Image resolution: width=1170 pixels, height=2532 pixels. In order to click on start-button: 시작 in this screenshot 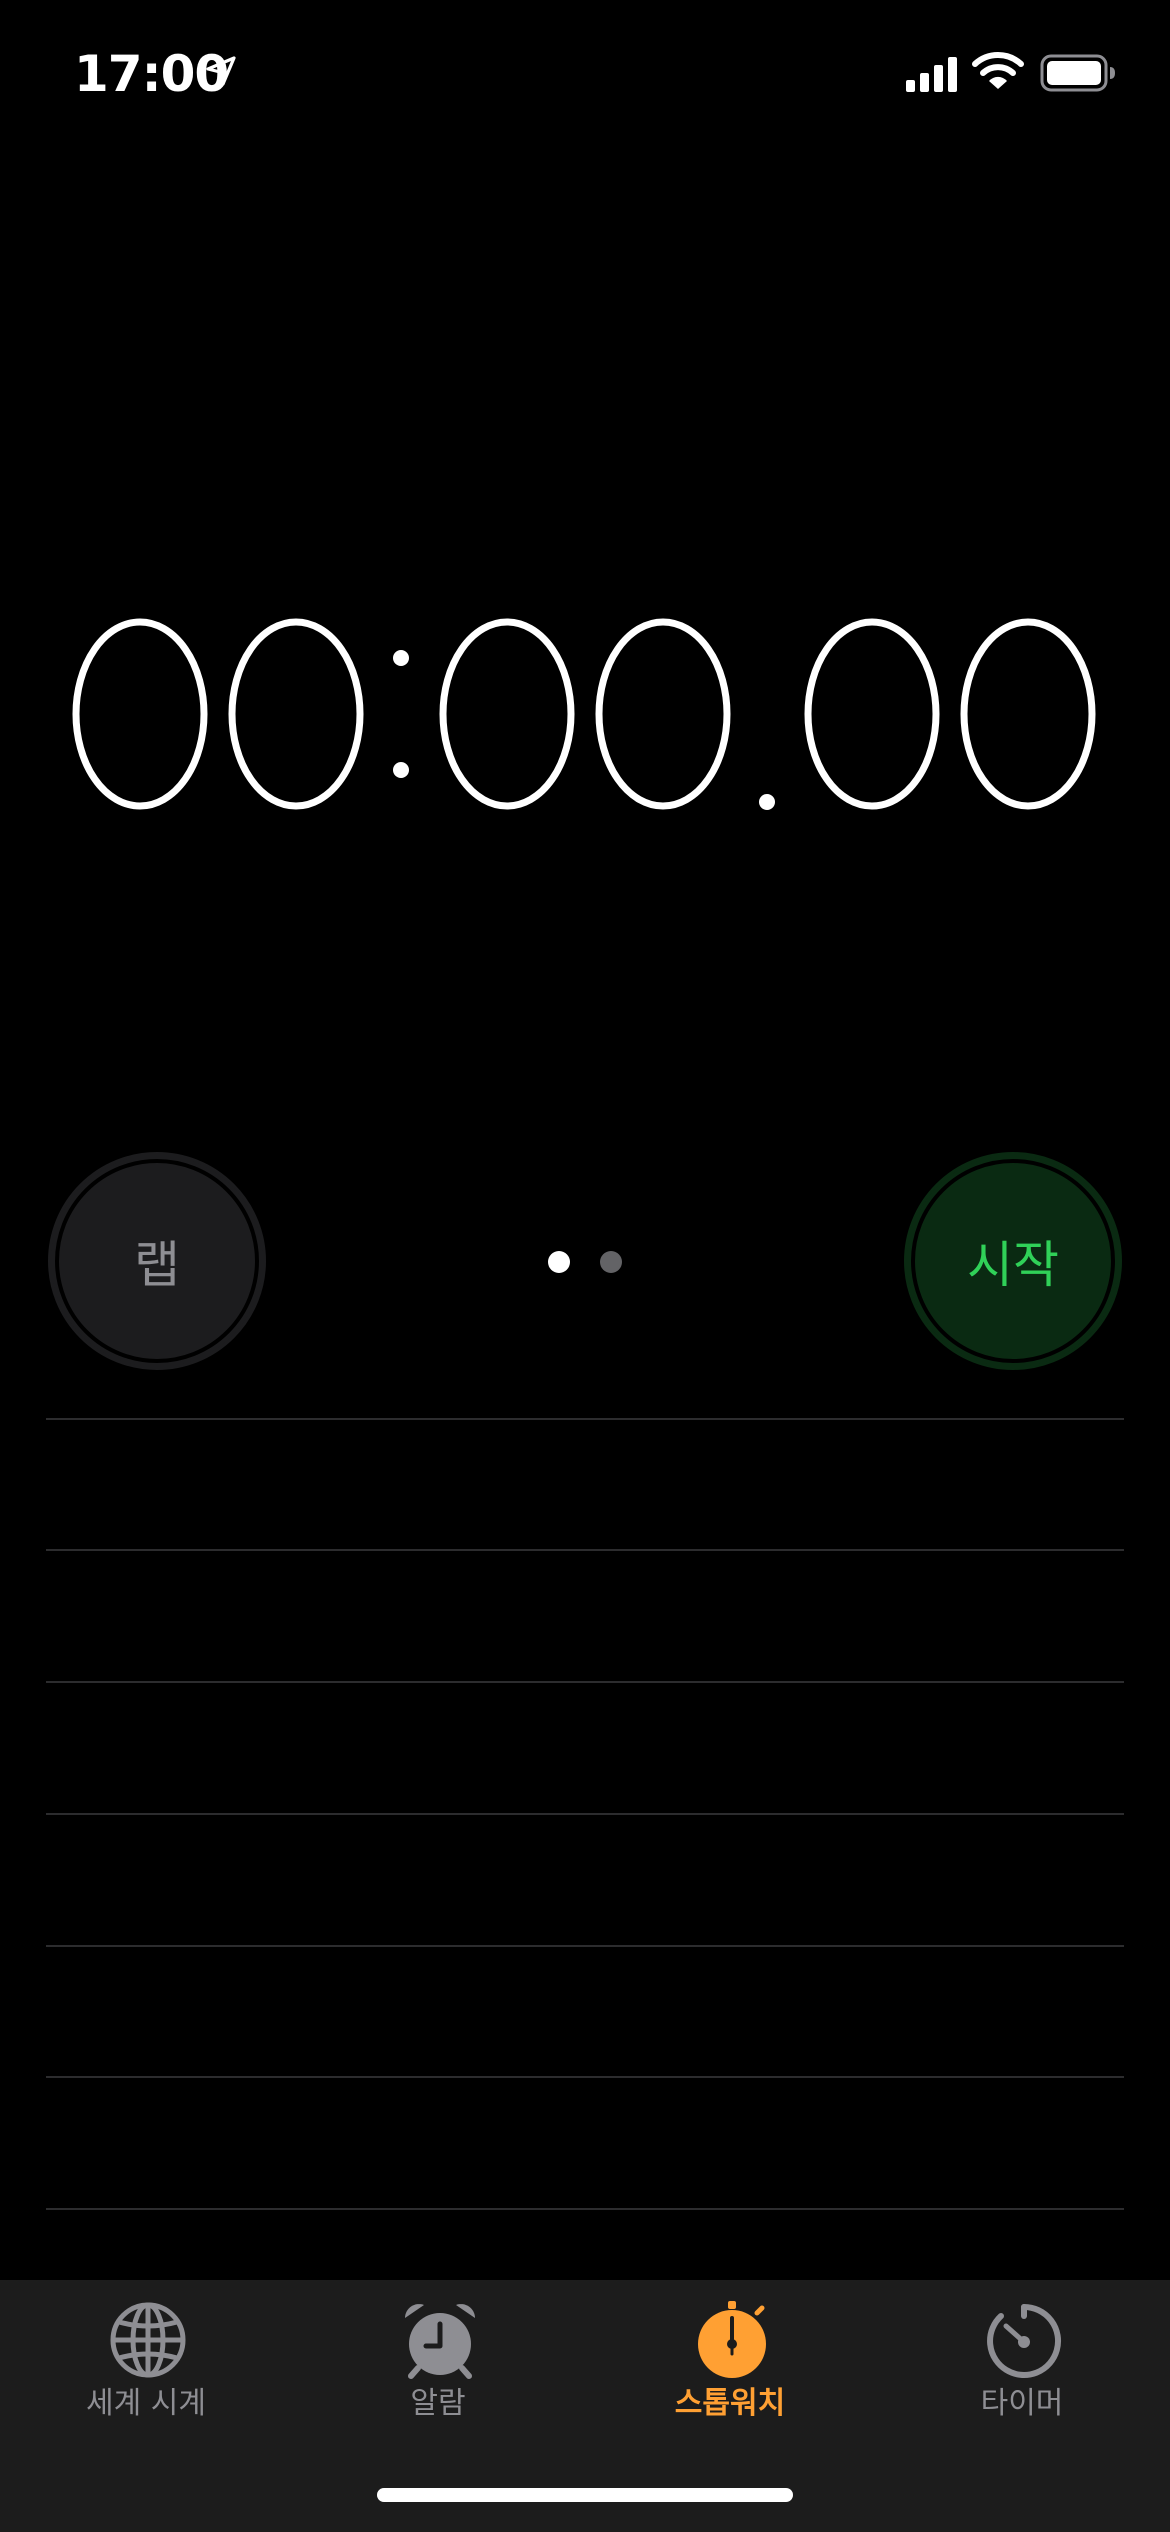, I will do `click(1013, 1261)`.